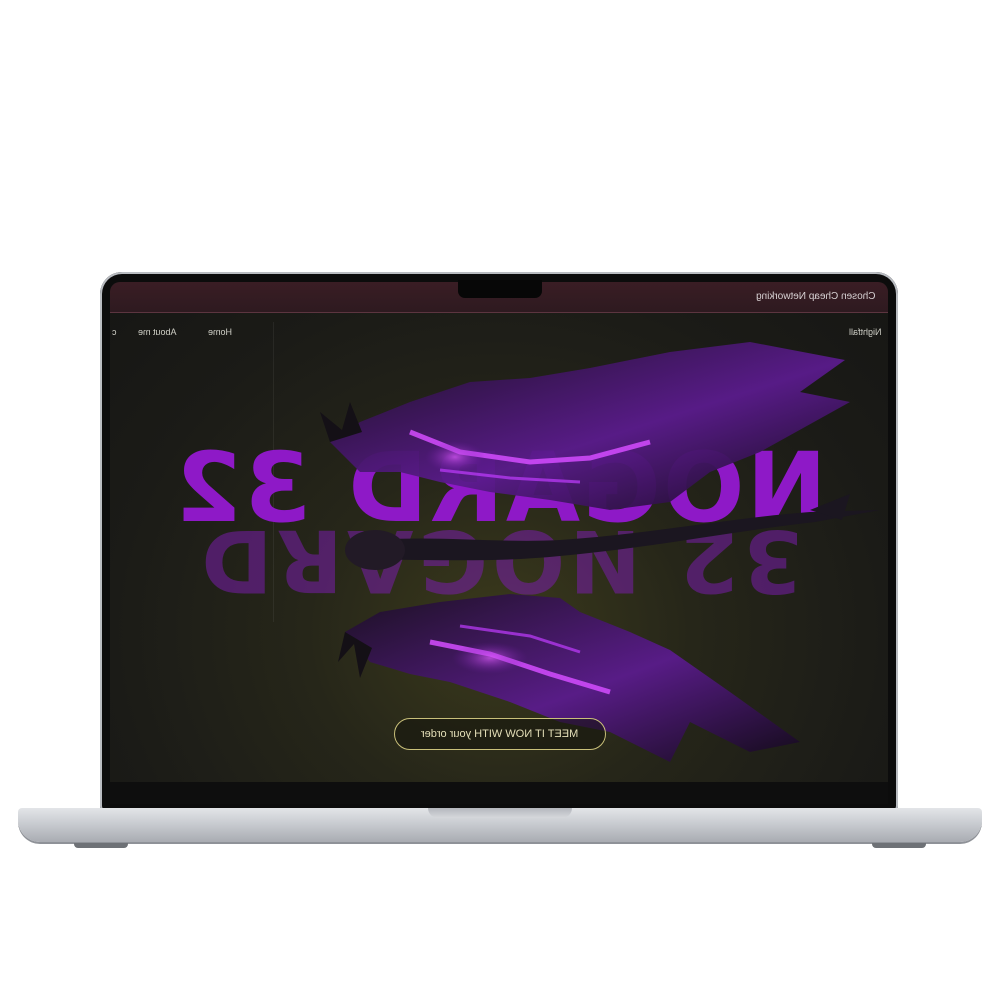 This screenshot has width=1000, height=1000. What do you see at coordinates (500, 289) in the screenshot?
I see `camera-notch` at bounding box center [500, 289].